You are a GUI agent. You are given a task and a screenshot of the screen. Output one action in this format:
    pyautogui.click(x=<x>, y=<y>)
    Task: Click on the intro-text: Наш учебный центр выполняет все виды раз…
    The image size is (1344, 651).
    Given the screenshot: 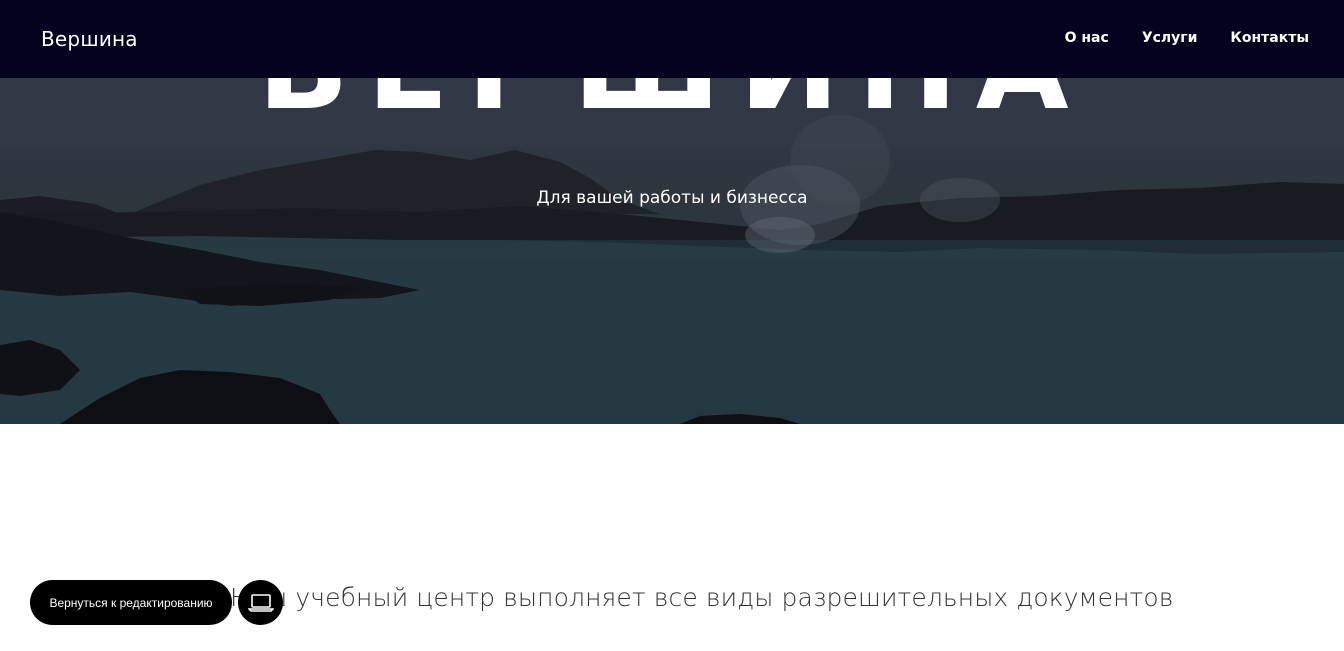 What is the action you would take?
    pyautogui.click(x=702, y=597)
    